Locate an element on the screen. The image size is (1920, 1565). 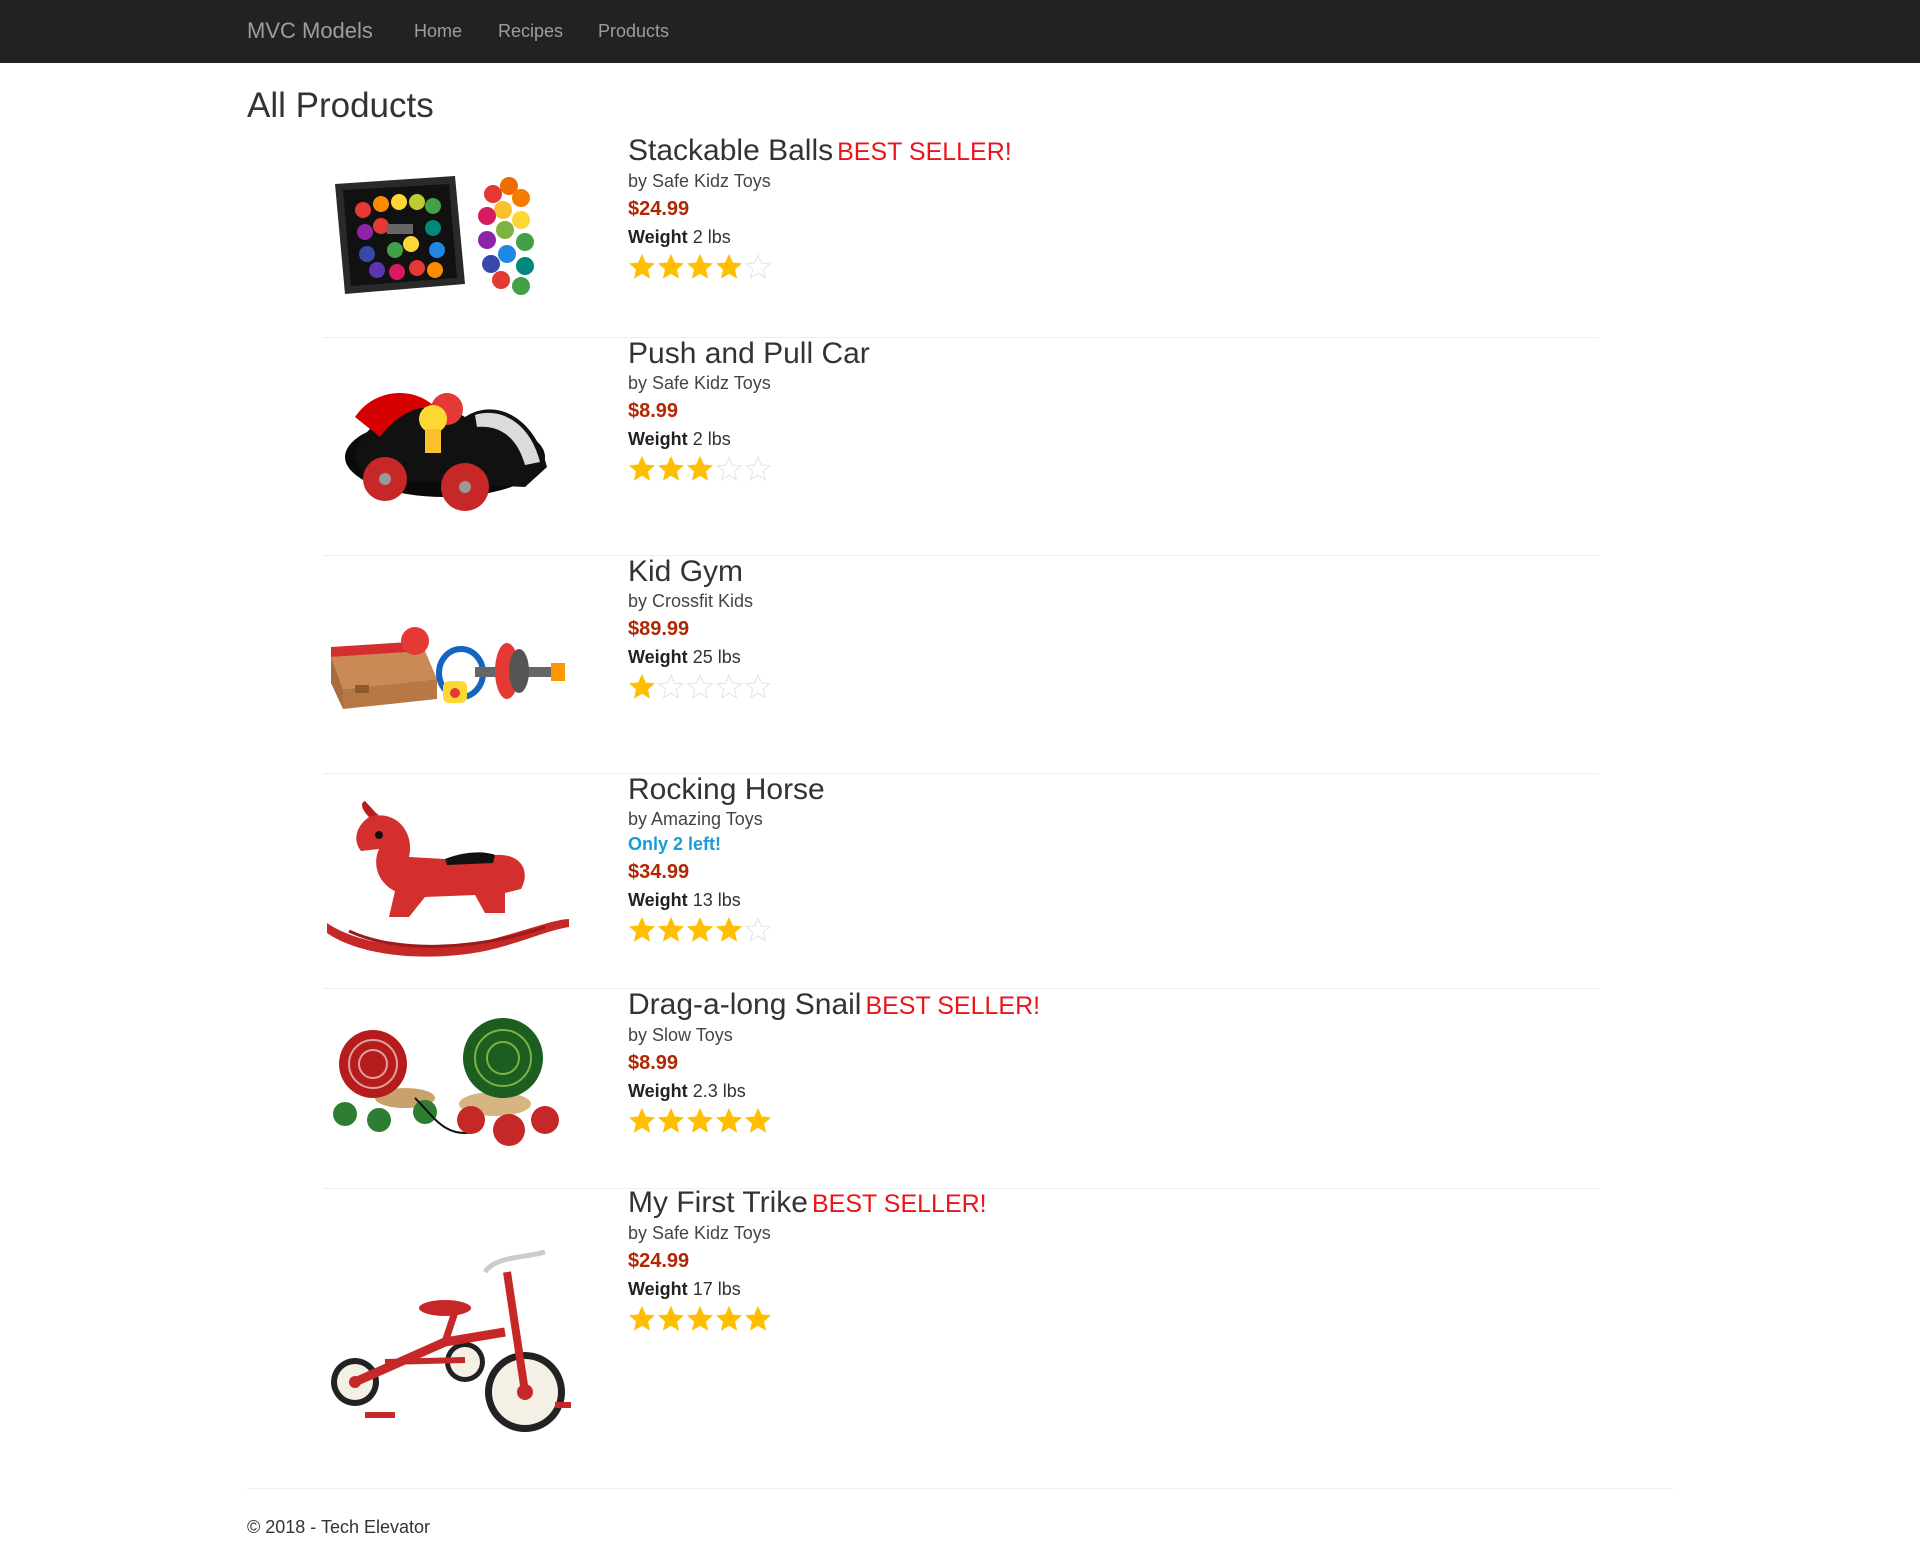
product-name: Kid Gym is located at coordinates (685, 571).